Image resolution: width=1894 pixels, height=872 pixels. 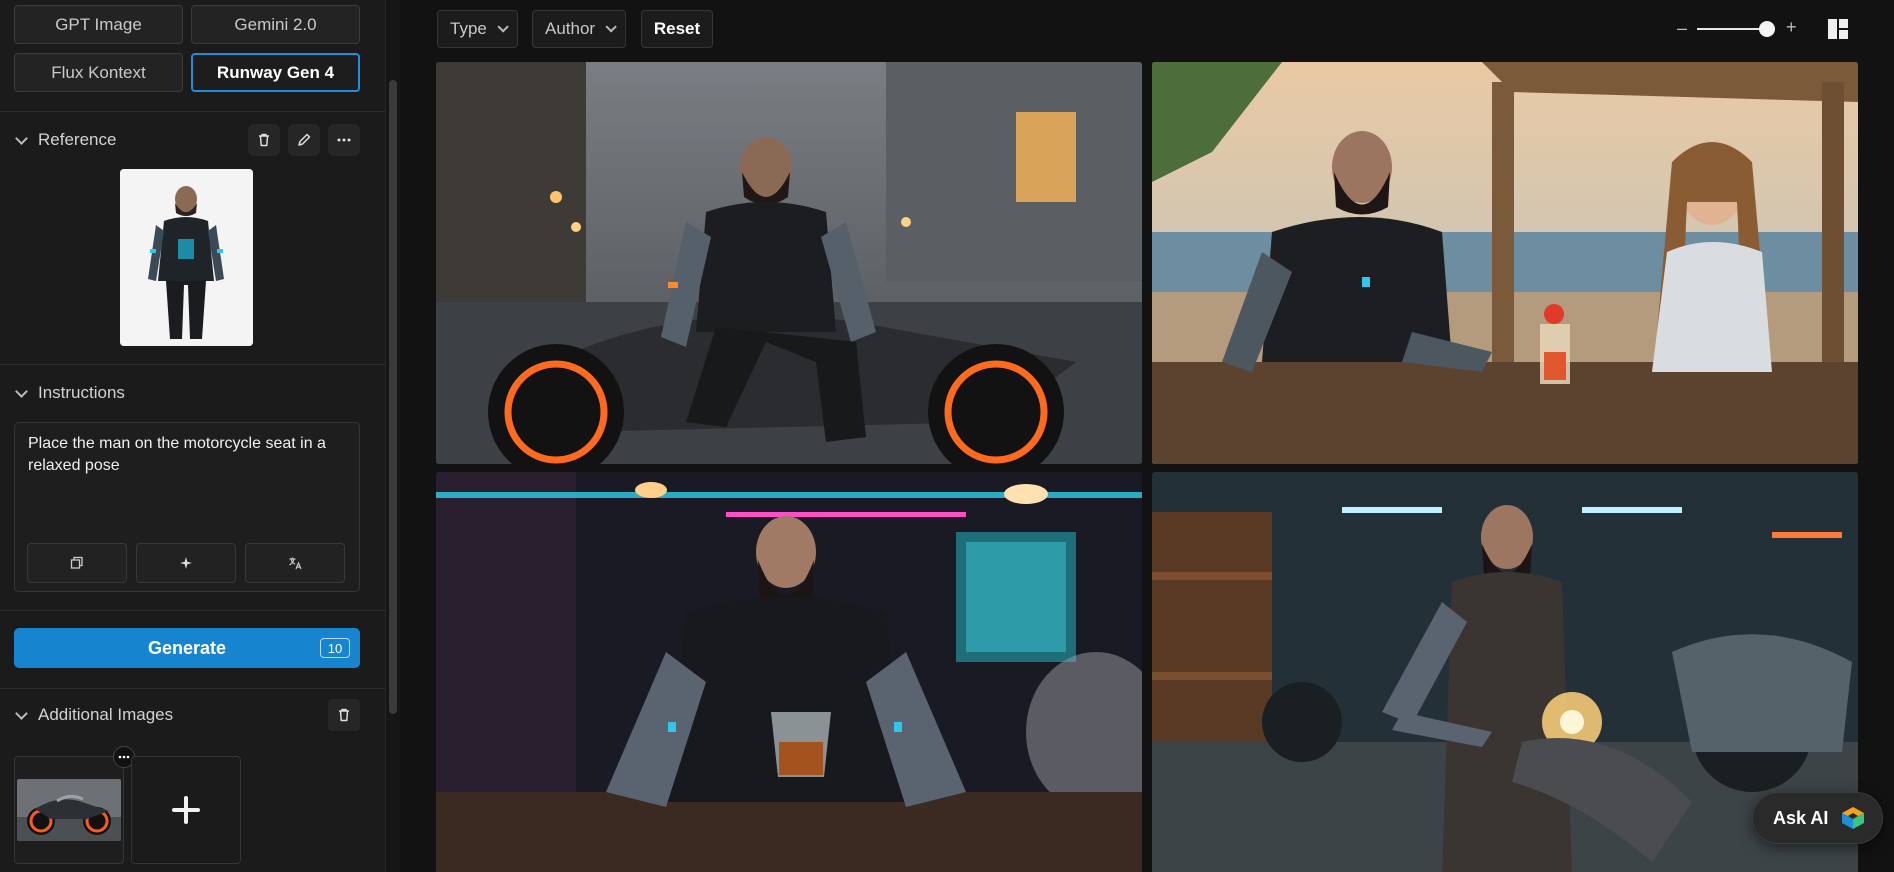 I want to click on zoom-in-button: +, so click(x=1791, y=27).